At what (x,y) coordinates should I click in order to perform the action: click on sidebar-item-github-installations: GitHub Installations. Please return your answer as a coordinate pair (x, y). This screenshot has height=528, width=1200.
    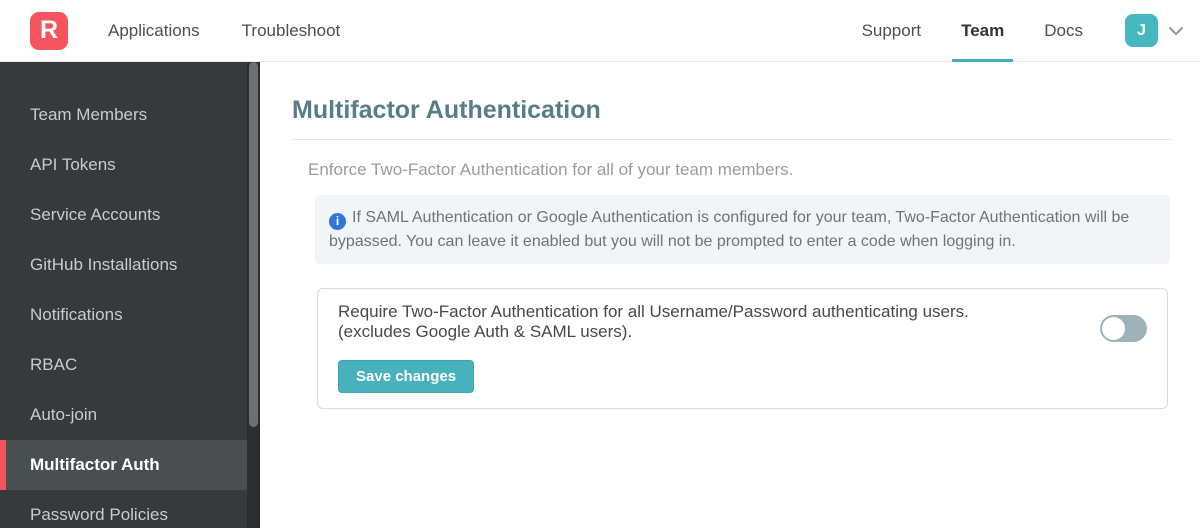
    Looking at the image, I should click on (130, 265).